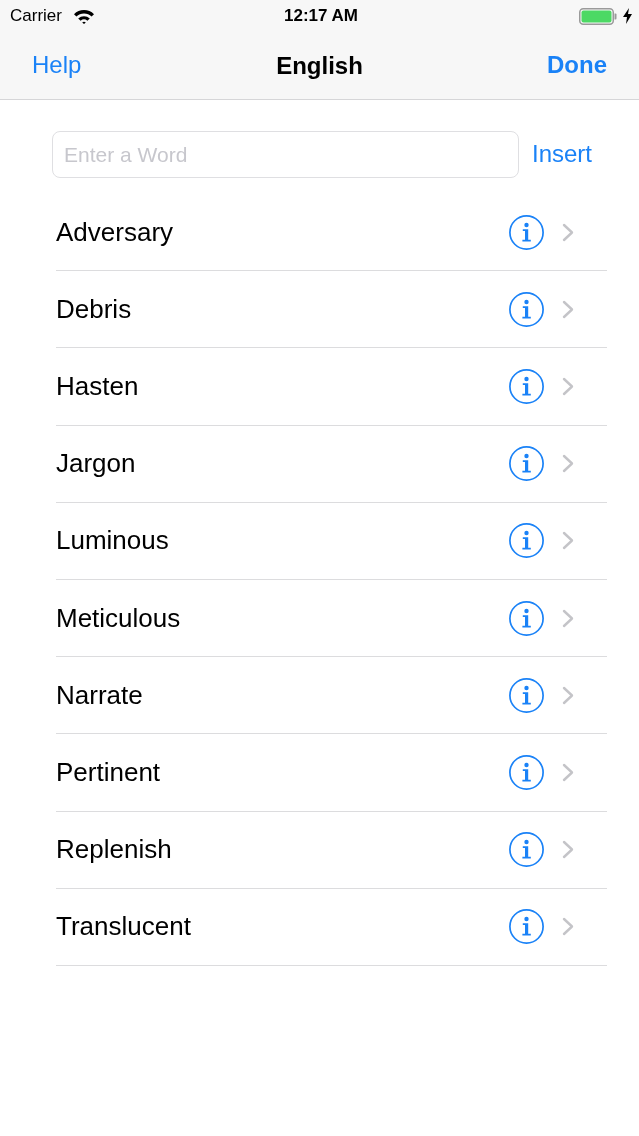 The image size is (639, 1136). Describe the element at coordinates (282, 927) in the screenshot. I see `word-label: Translucent` at that location.